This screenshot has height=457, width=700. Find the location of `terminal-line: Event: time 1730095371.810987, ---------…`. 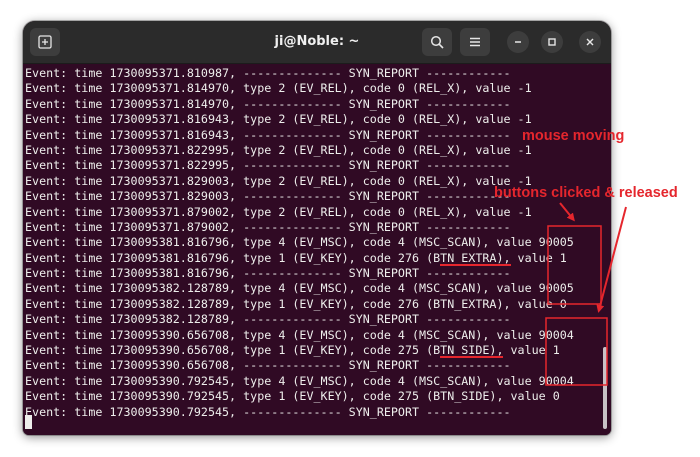

terminal-line: Event: time 1730095371.810987, ---------… is located at coordinates (268, 73).